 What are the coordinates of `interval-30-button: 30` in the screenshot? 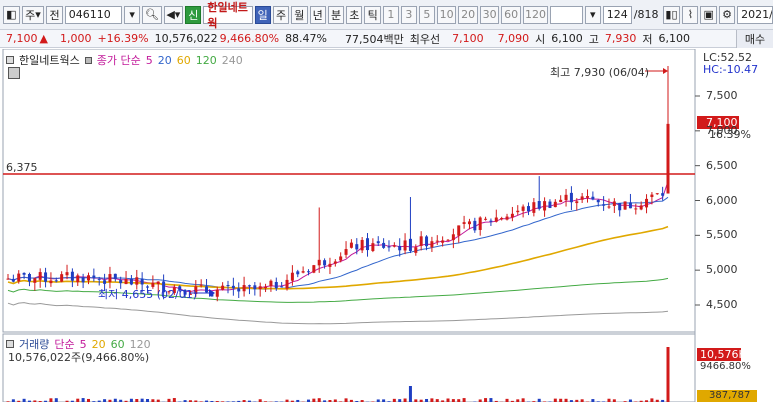 It's located at (489, 14).